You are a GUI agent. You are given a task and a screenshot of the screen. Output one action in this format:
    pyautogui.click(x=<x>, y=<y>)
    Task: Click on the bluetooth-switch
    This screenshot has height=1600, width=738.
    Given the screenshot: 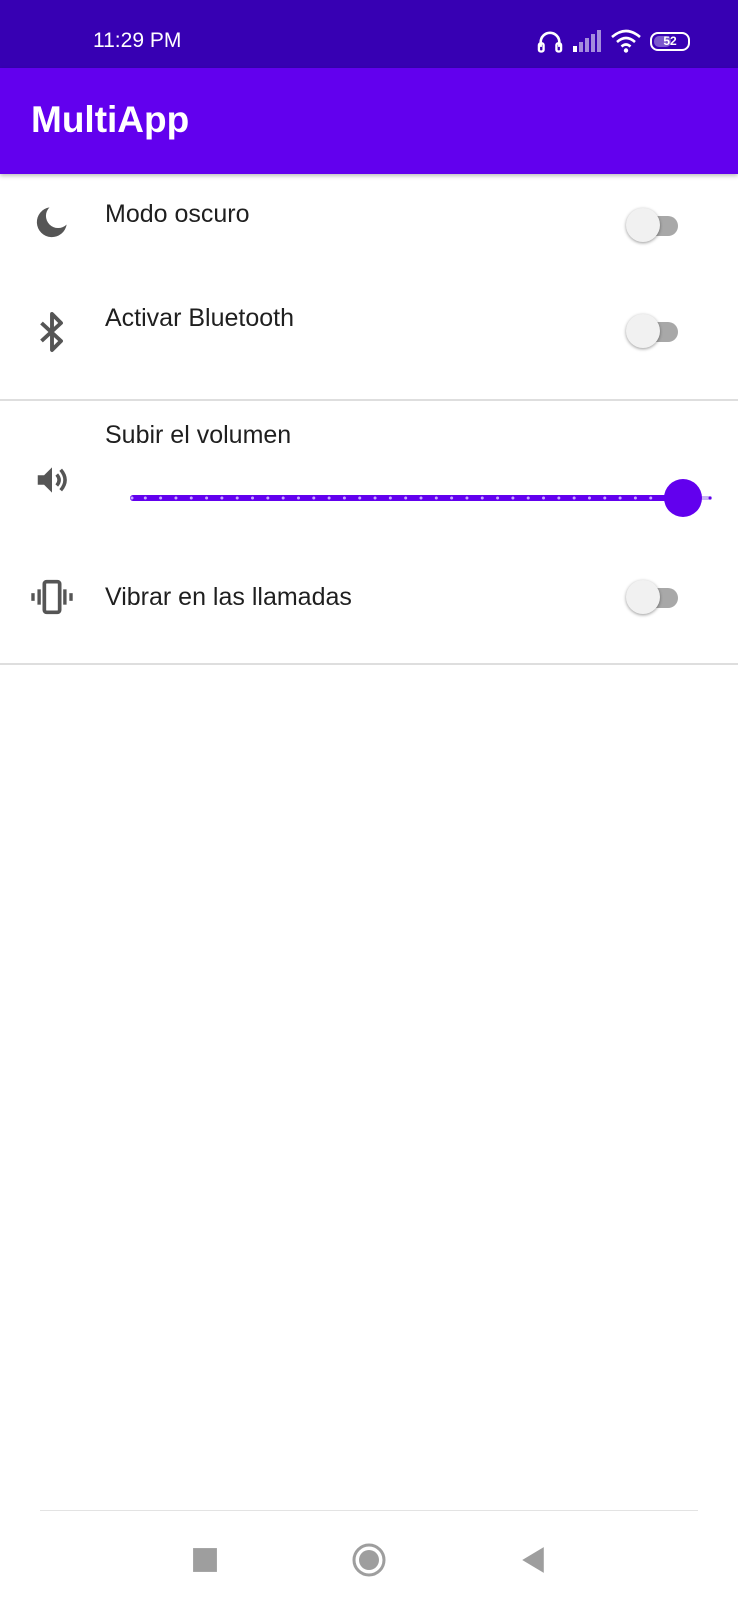 What is the action you would take?
    pyautogui.click(x=656, y=331)
    